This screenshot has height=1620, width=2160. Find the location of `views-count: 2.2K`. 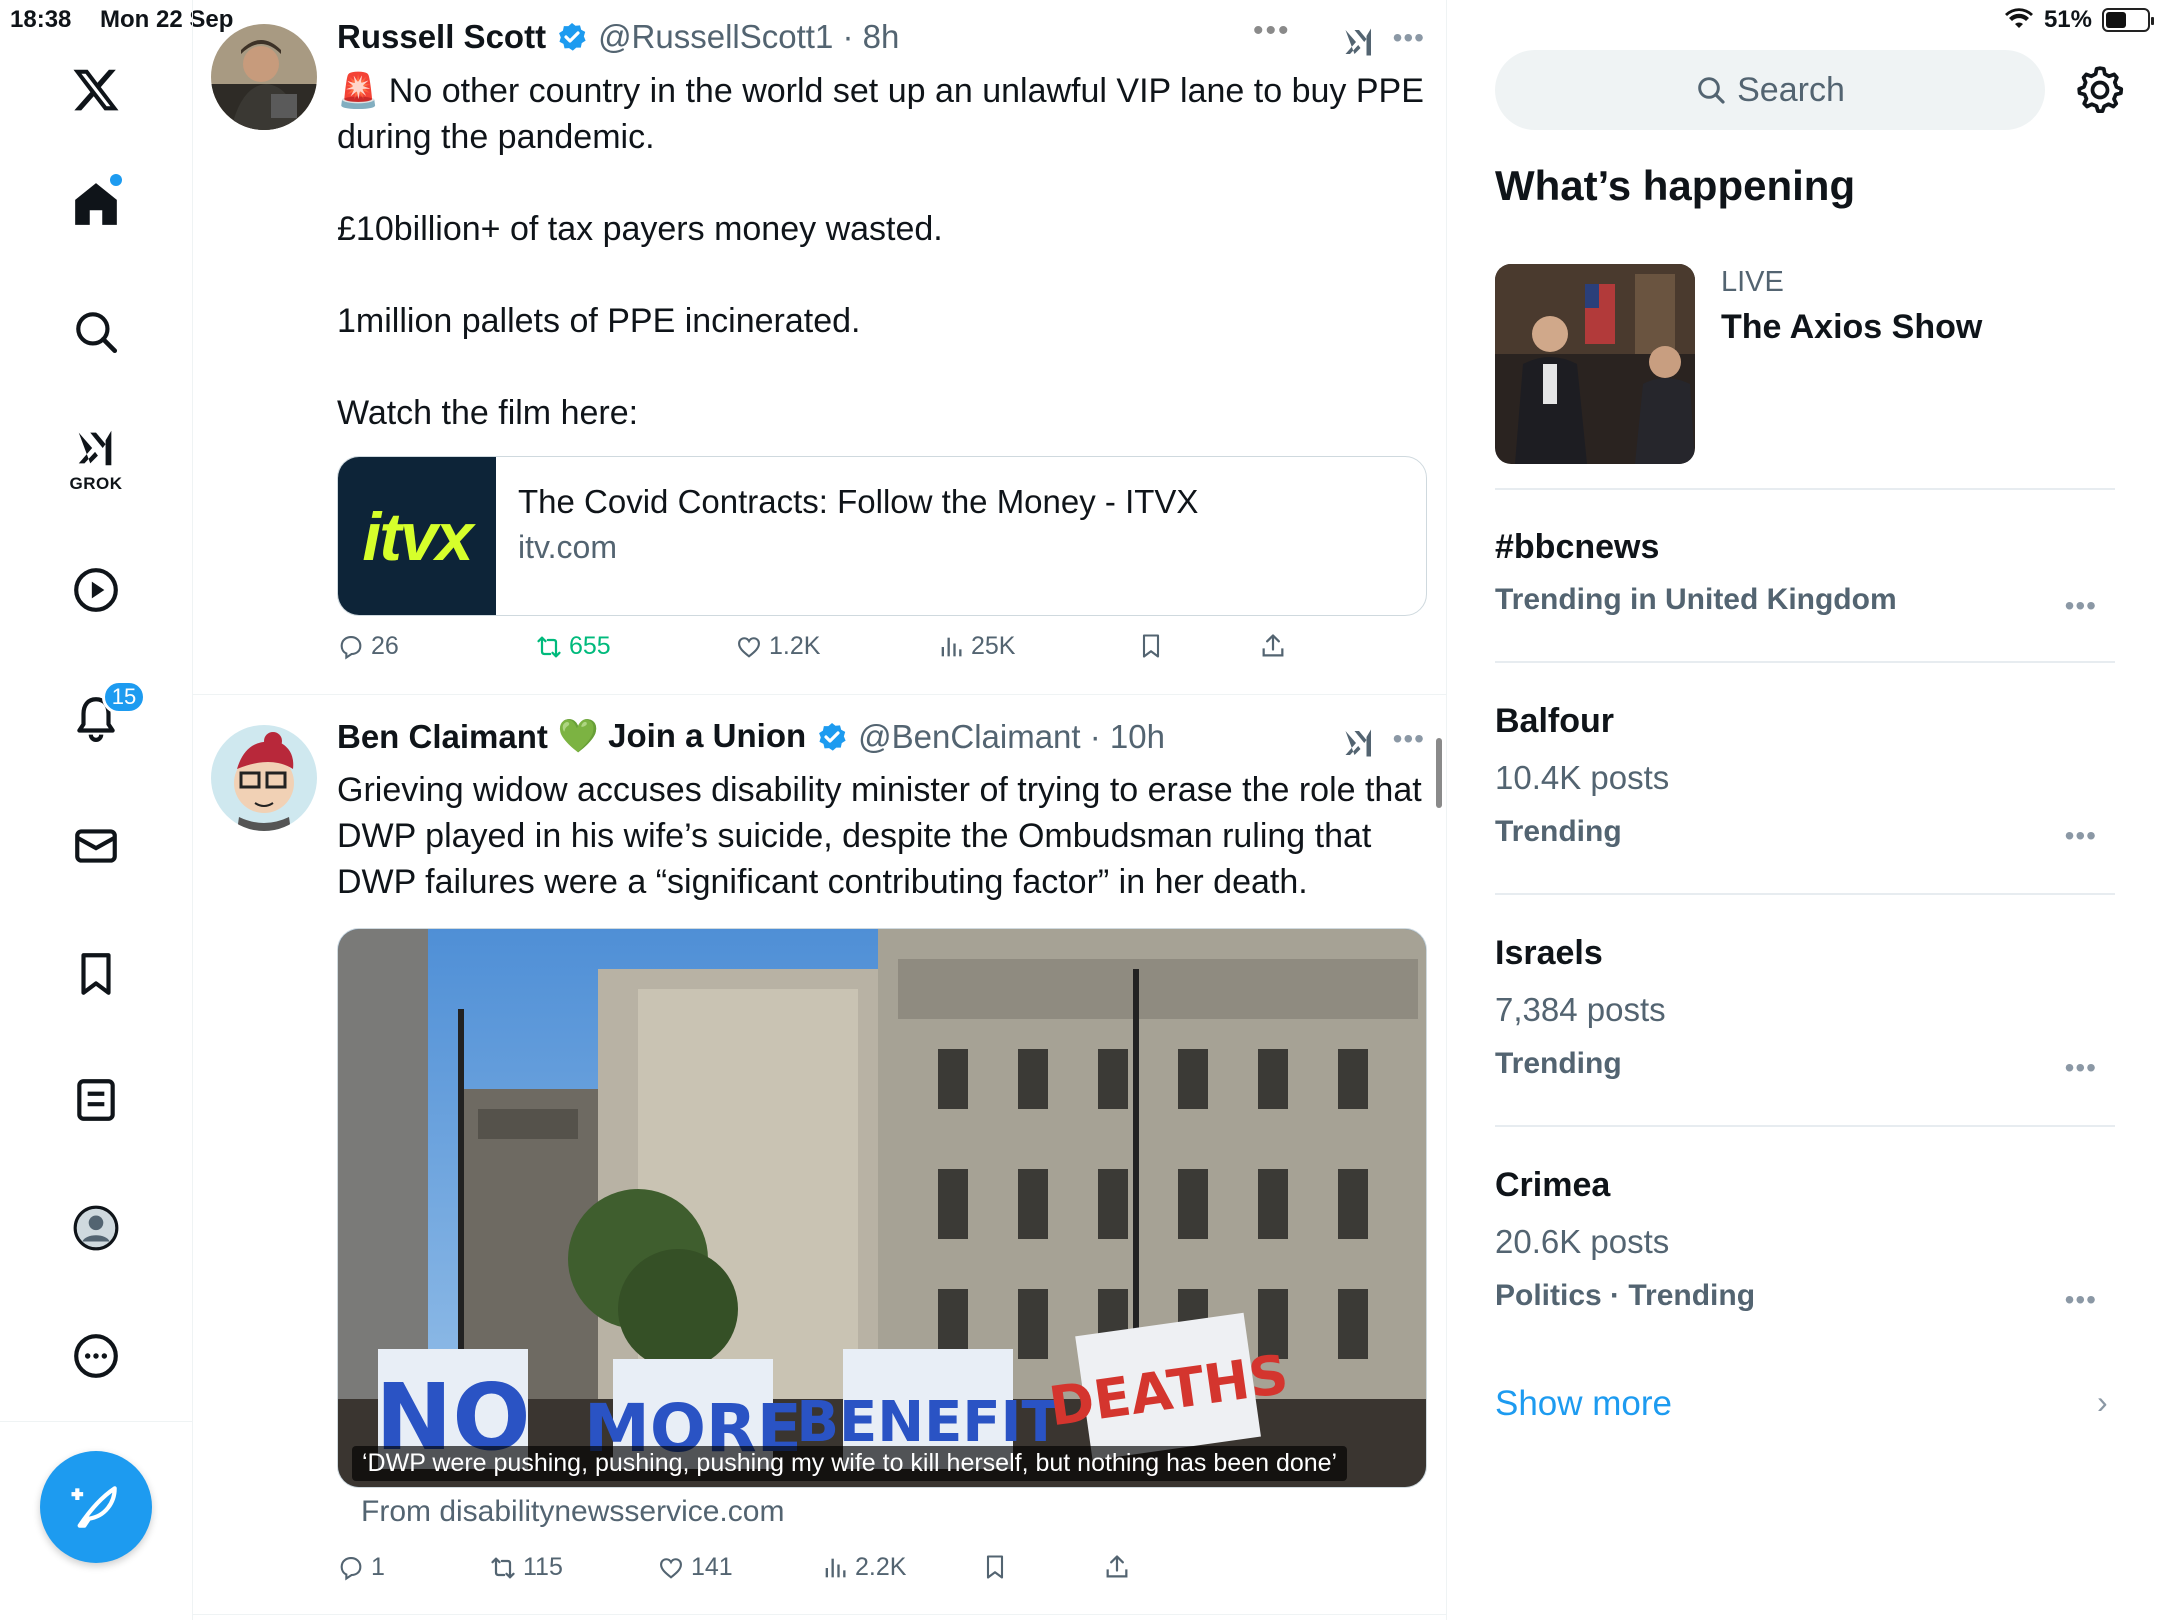

views-count: 2.2K is located at coordinates (881, 1567).